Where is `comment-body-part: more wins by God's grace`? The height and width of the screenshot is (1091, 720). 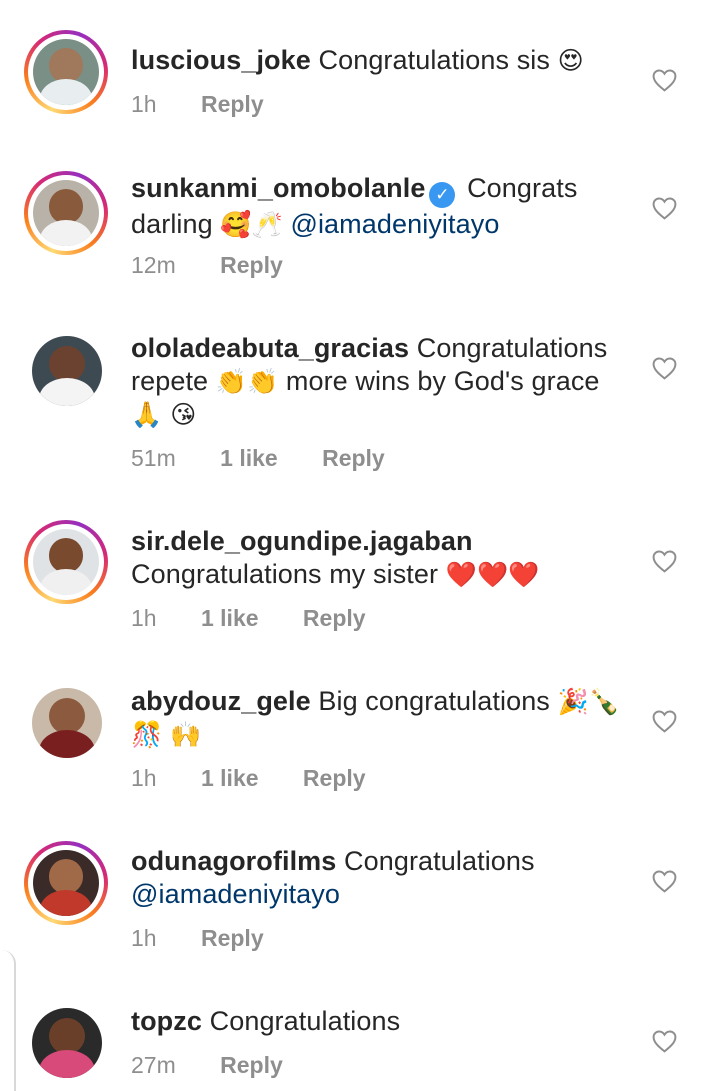
comment-body-part: more wins by God's grace is located at coordinates (442, 381).